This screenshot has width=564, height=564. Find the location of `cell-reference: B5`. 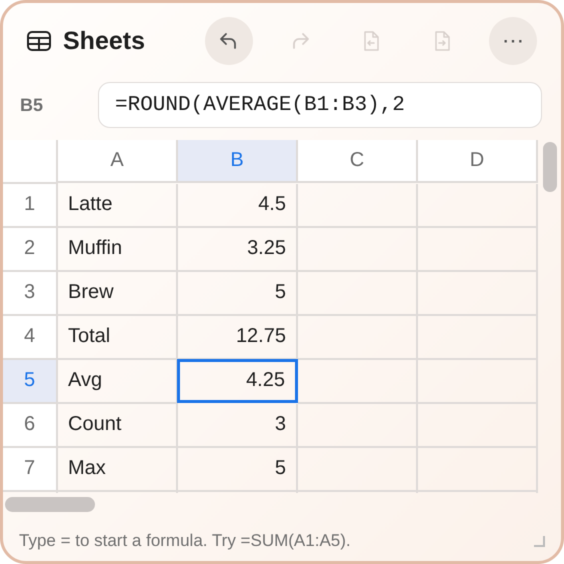

cell-reference: B5 is located at coordinates (32, 105).